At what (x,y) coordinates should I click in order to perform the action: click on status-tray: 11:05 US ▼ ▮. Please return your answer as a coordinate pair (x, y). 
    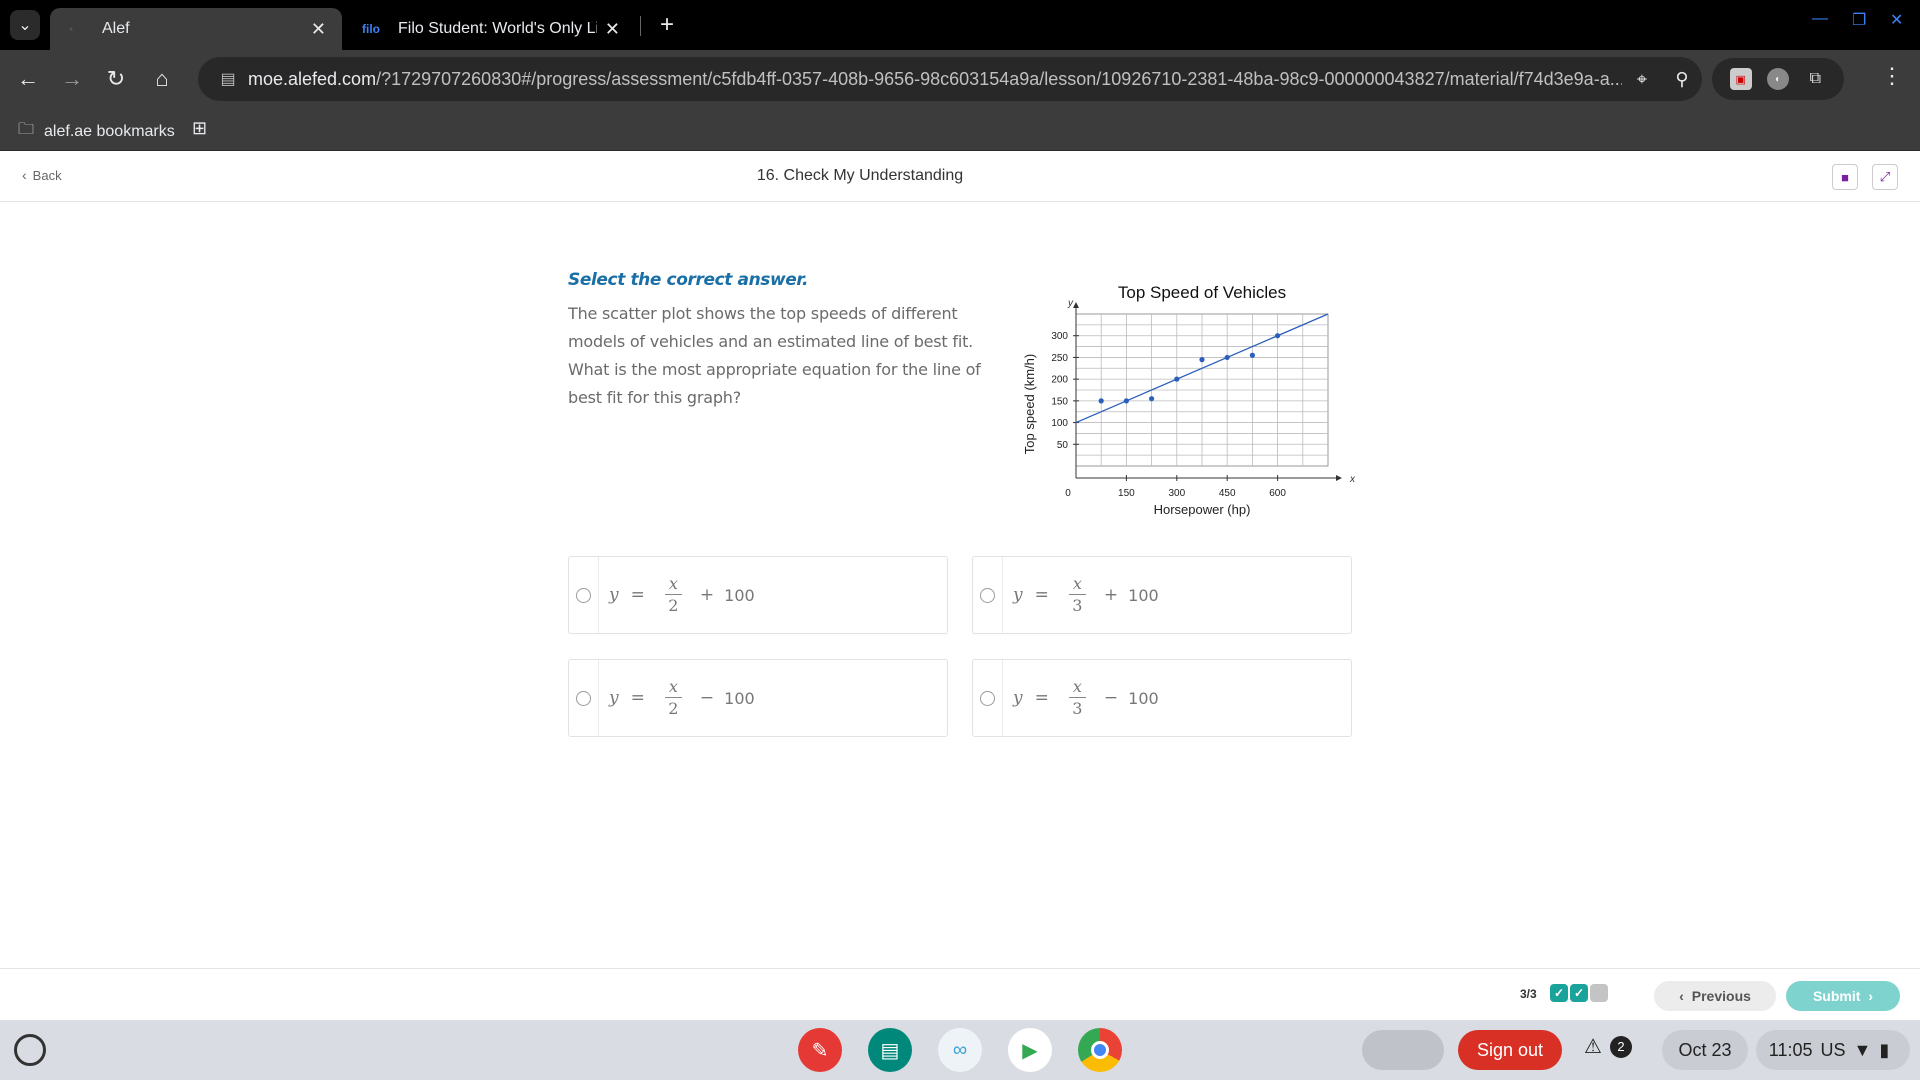
    Looking at the image, I should click on (1833, 1050).